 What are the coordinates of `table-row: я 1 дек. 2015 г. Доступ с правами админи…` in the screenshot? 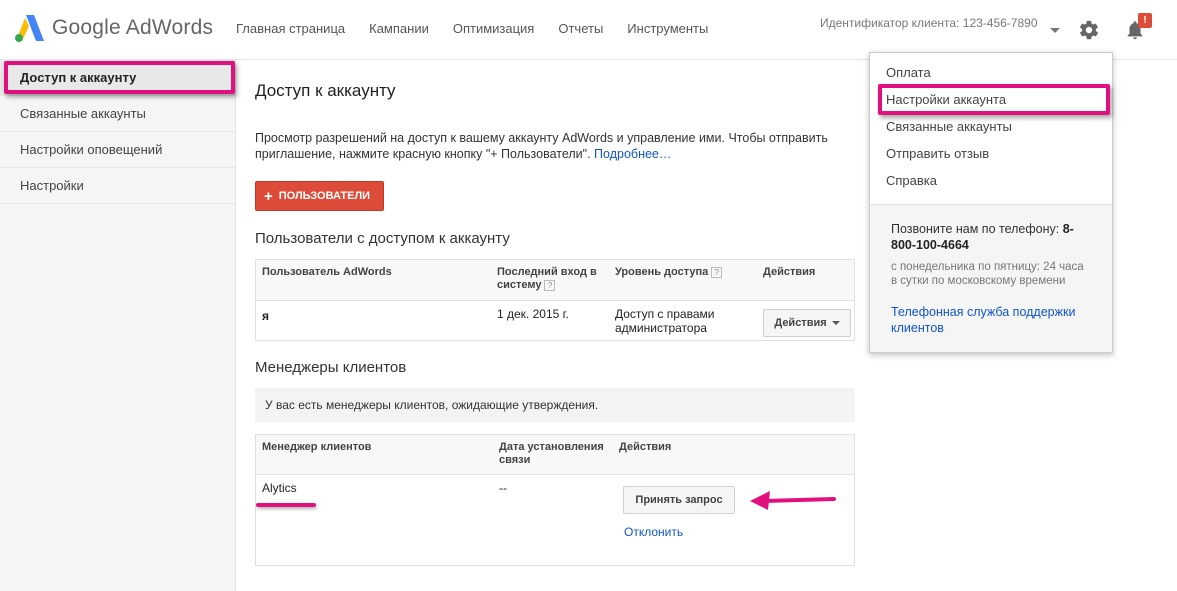 It's located at (555, 321).